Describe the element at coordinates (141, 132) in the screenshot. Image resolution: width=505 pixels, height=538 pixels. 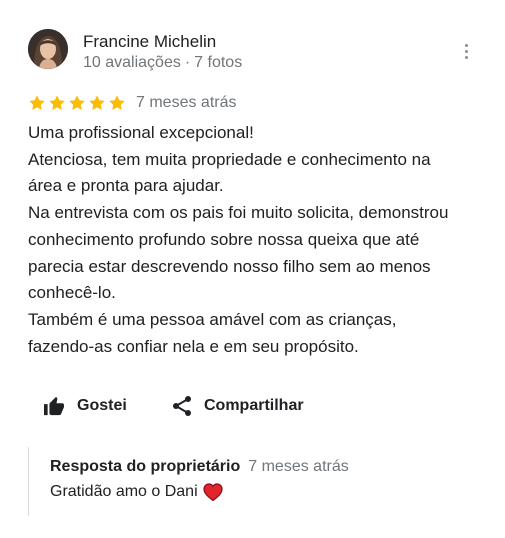
I see `review-text-line: Uma profissional excepcional!` at that location.